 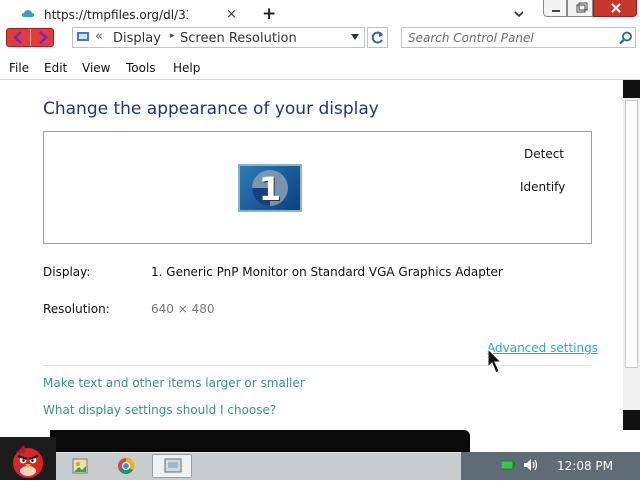 What do you see at coordinates (550, 466) in the screenshot?
I see `system-tray: 12:08 PM` at bounding box center [550, 466].